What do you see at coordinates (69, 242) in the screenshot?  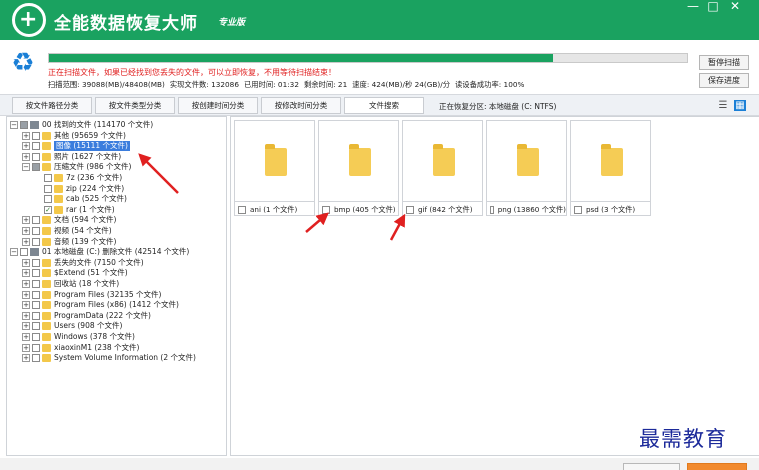 I see `tree-item: + 音频 (139 个文件)` at bounding box center [69, 242].